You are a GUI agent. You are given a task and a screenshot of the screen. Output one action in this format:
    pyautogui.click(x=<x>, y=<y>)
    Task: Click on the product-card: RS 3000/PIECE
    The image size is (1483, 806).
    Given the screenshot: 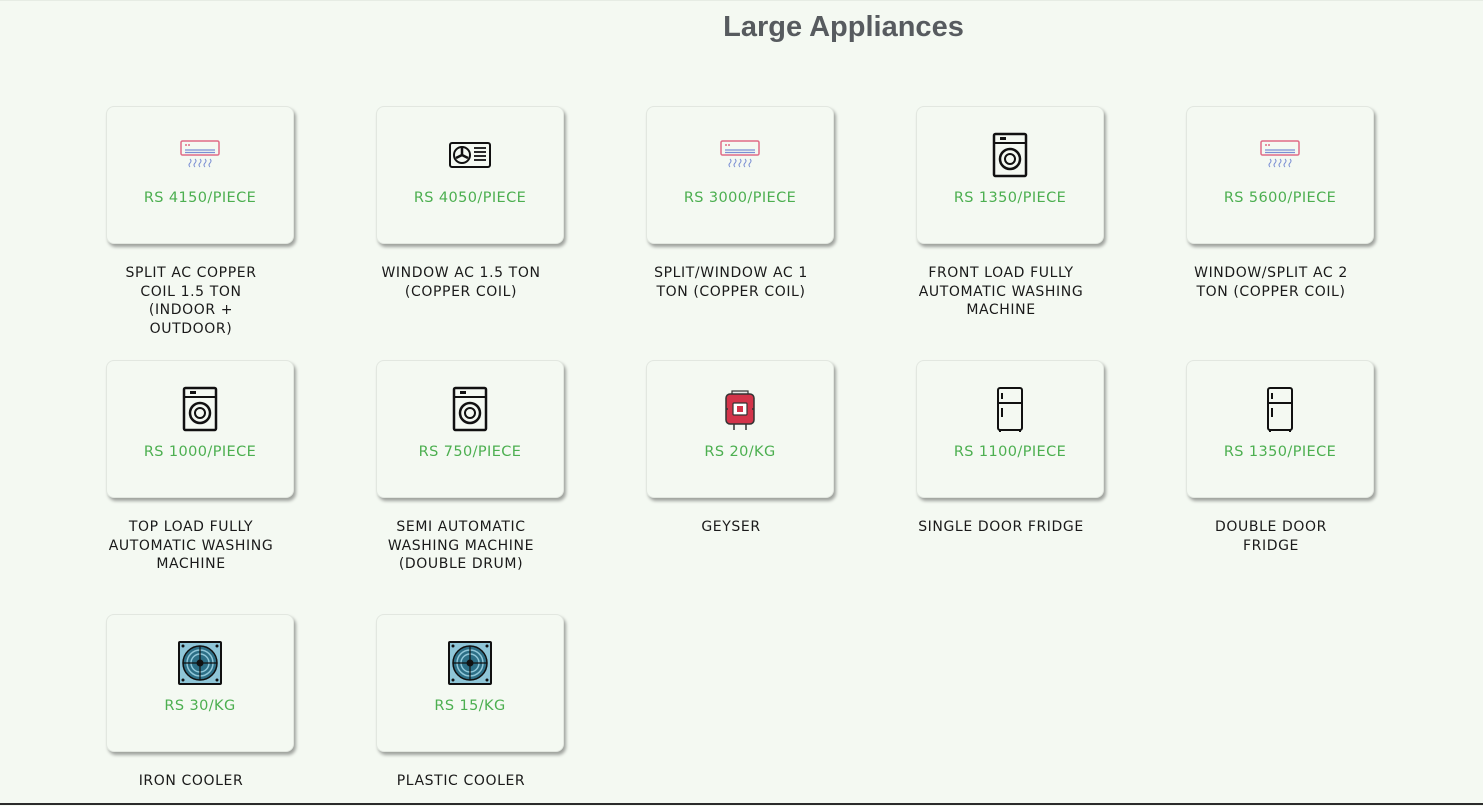 What is the action you would take?
    pyautogui.click(x=740, y=175)
    